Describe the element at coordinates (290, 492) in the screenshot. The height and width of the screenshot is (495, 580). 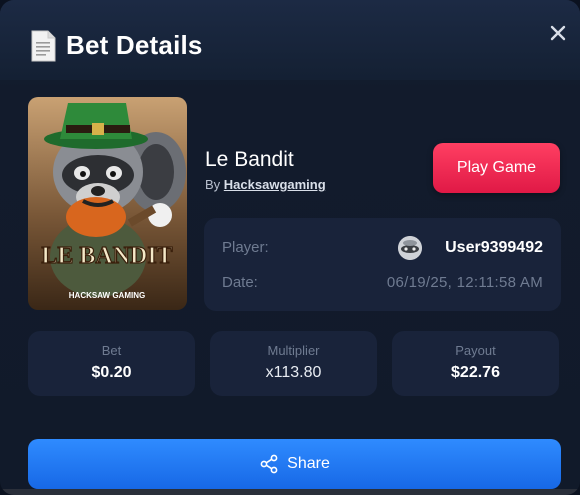
I see `background-strip` at that location.